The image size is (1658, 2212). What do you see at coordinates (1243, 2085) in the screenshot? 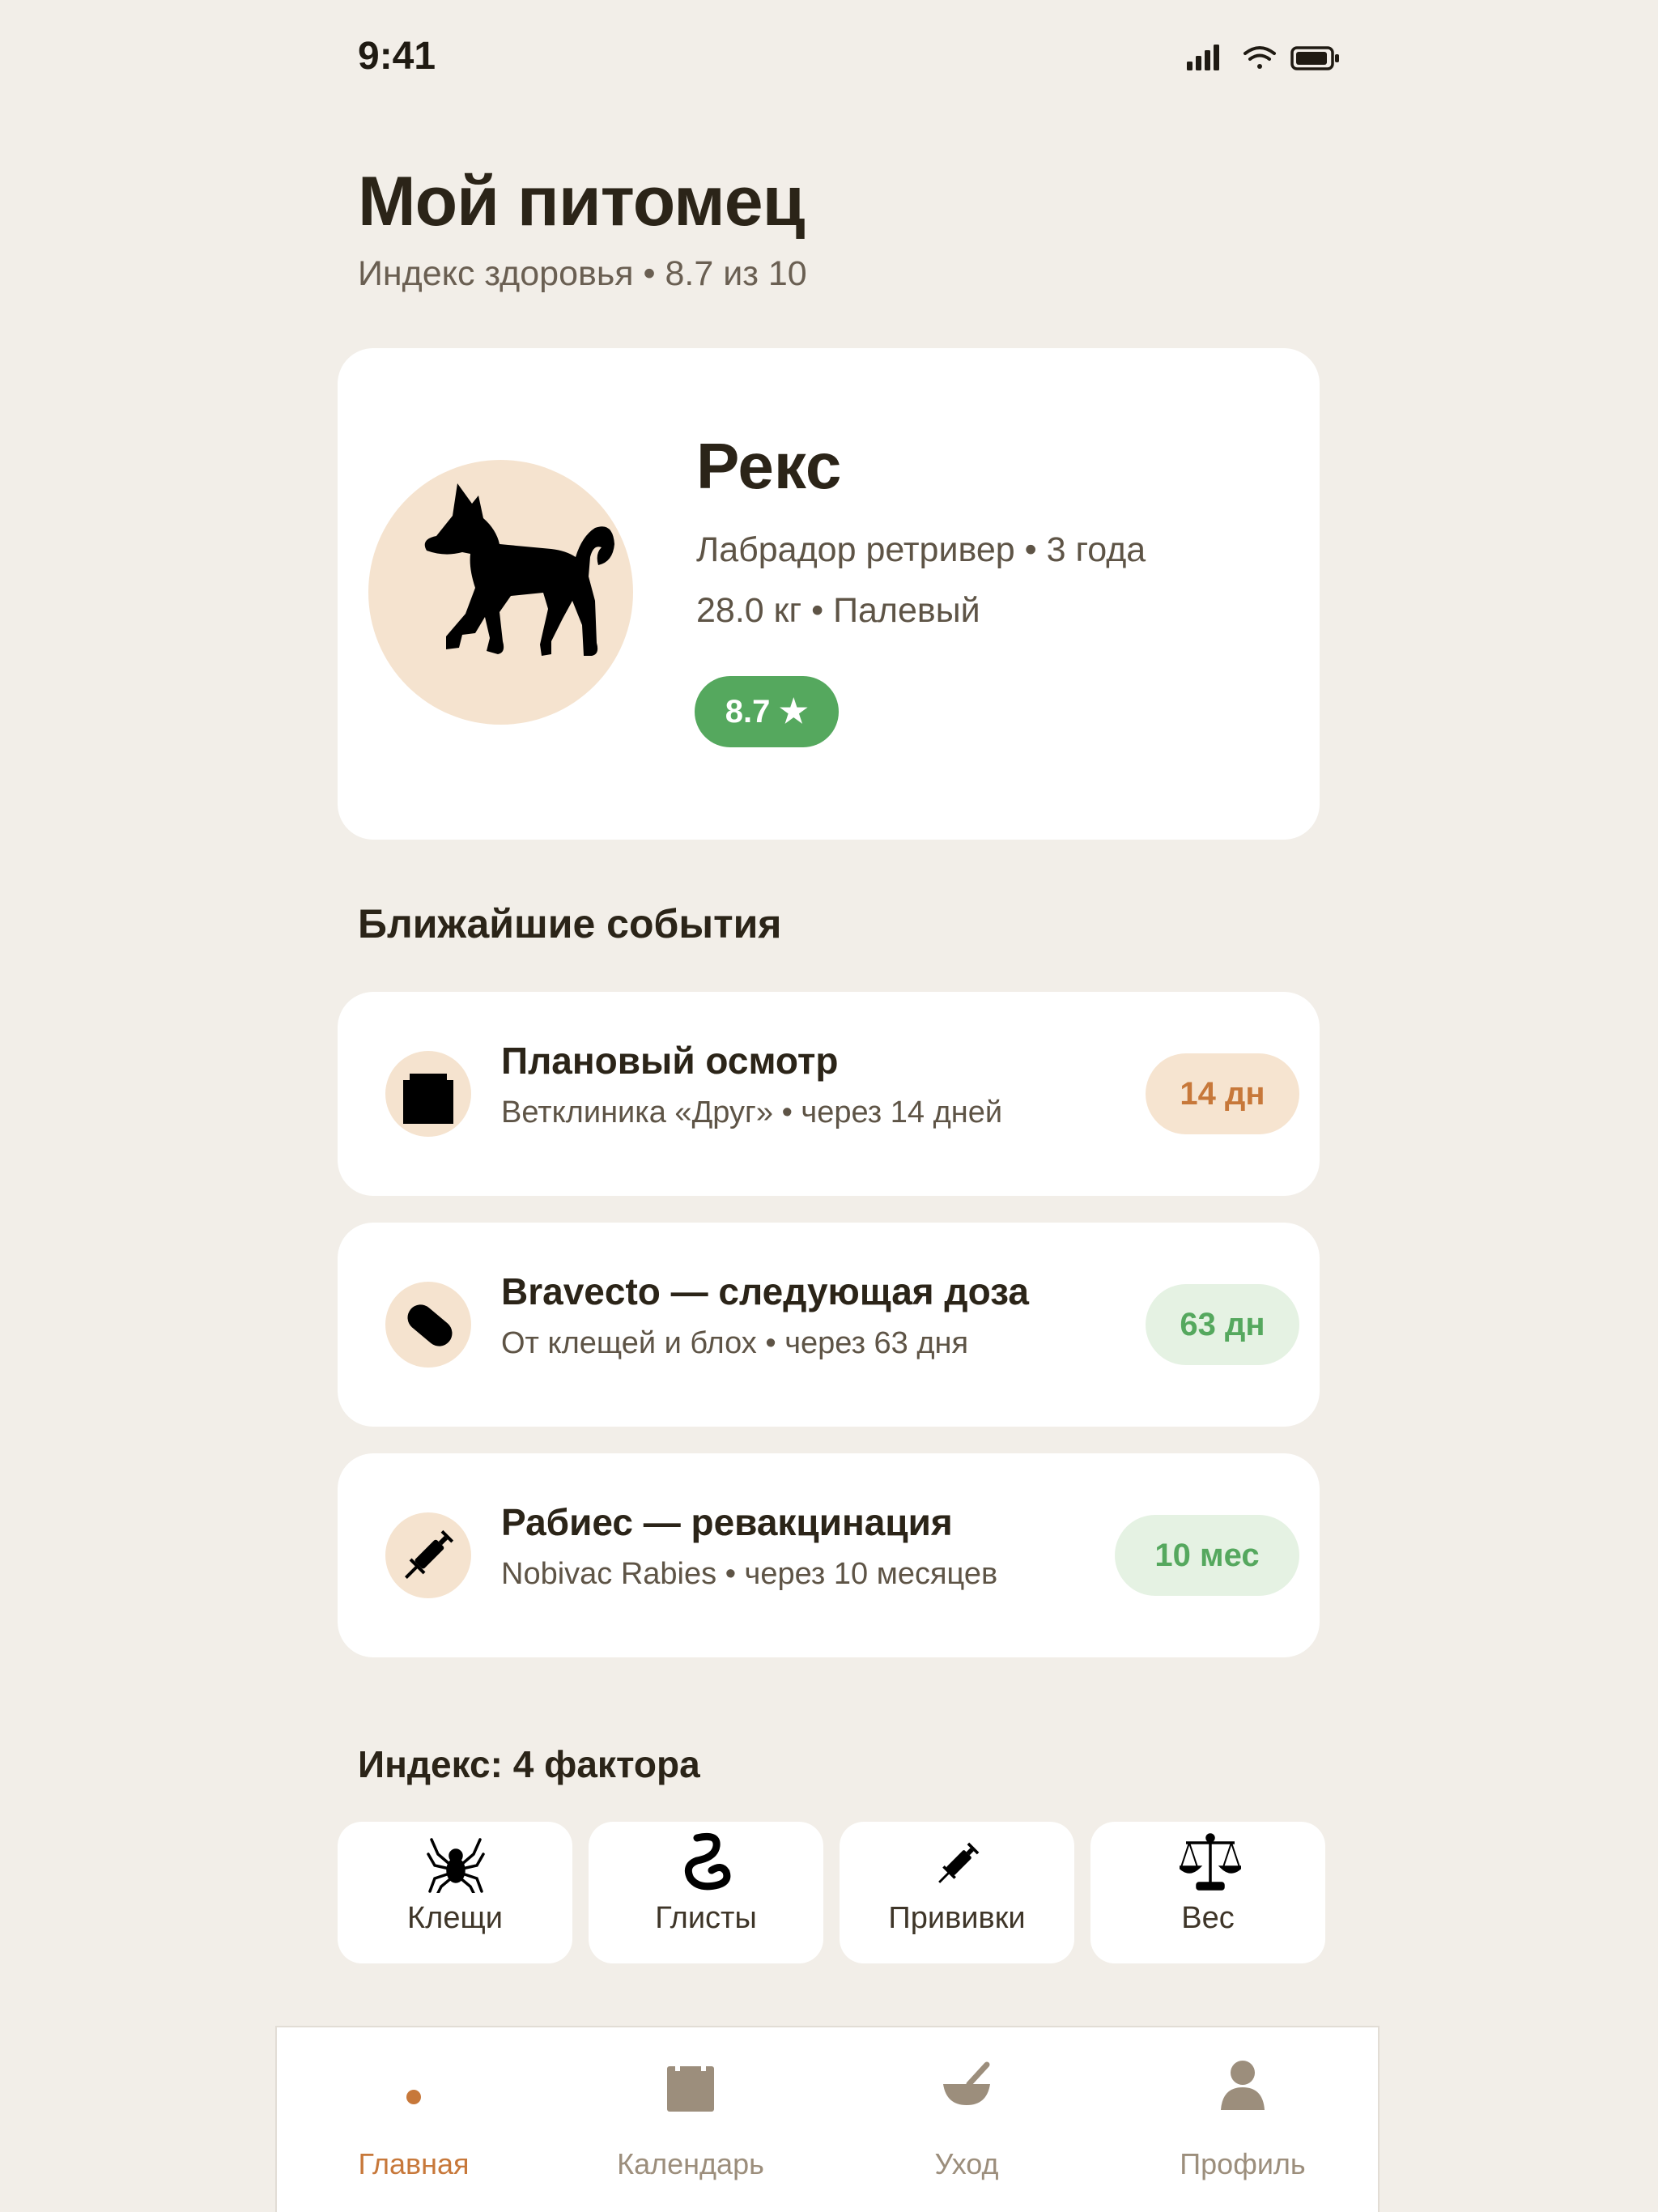
I see `person-icon` at bounding box center [1243, 2085].